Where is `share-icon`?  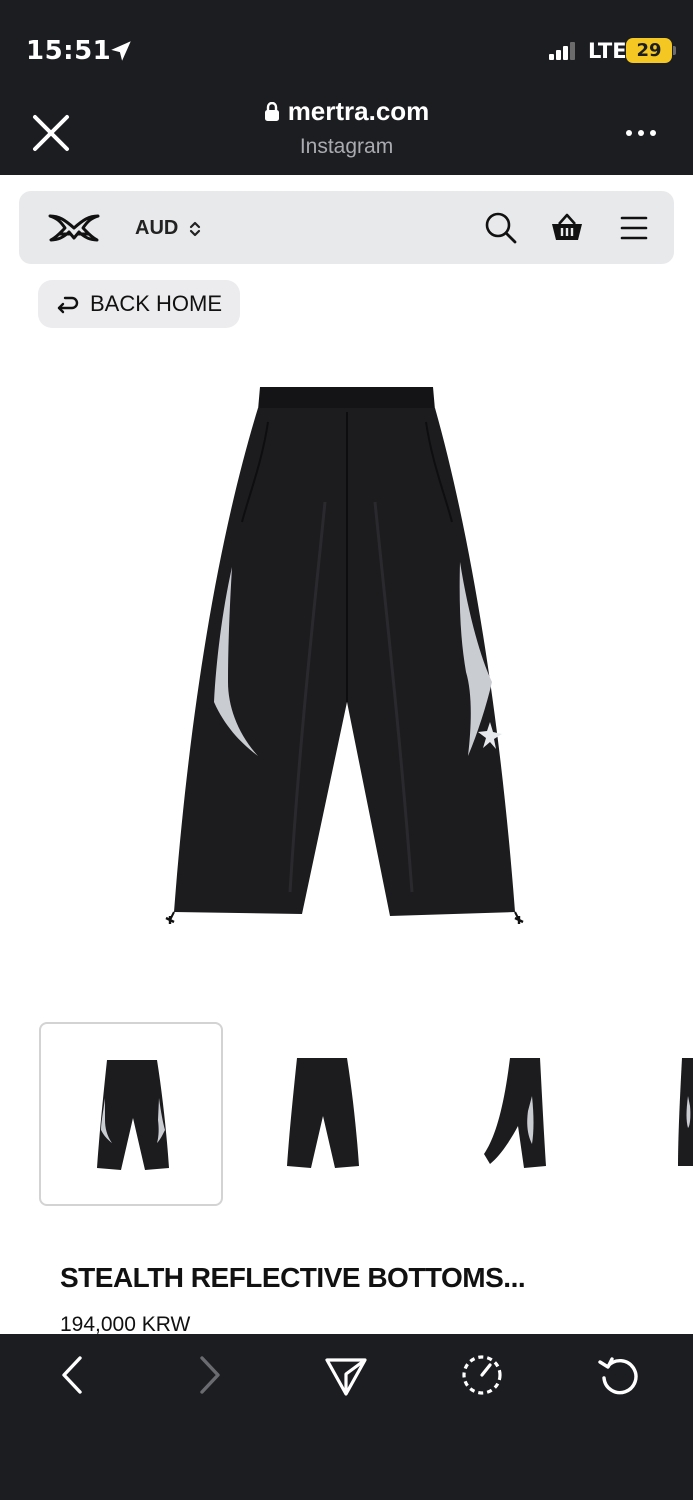 share-icon is located at coordinates (346, 1375).